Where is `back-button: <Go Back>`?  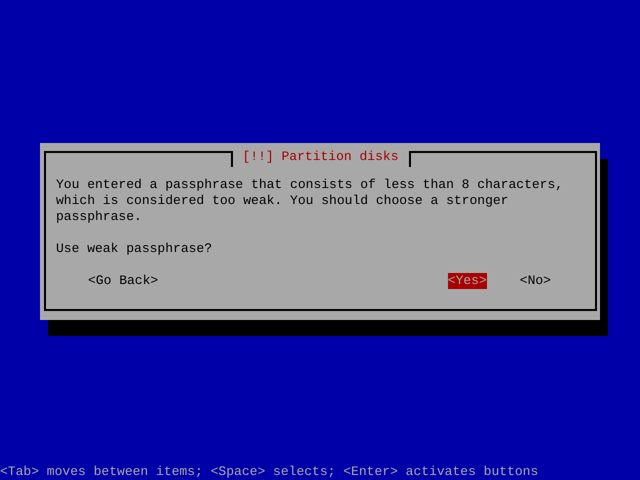
back-button: <Go Back> is located at coordinates (123, 281).